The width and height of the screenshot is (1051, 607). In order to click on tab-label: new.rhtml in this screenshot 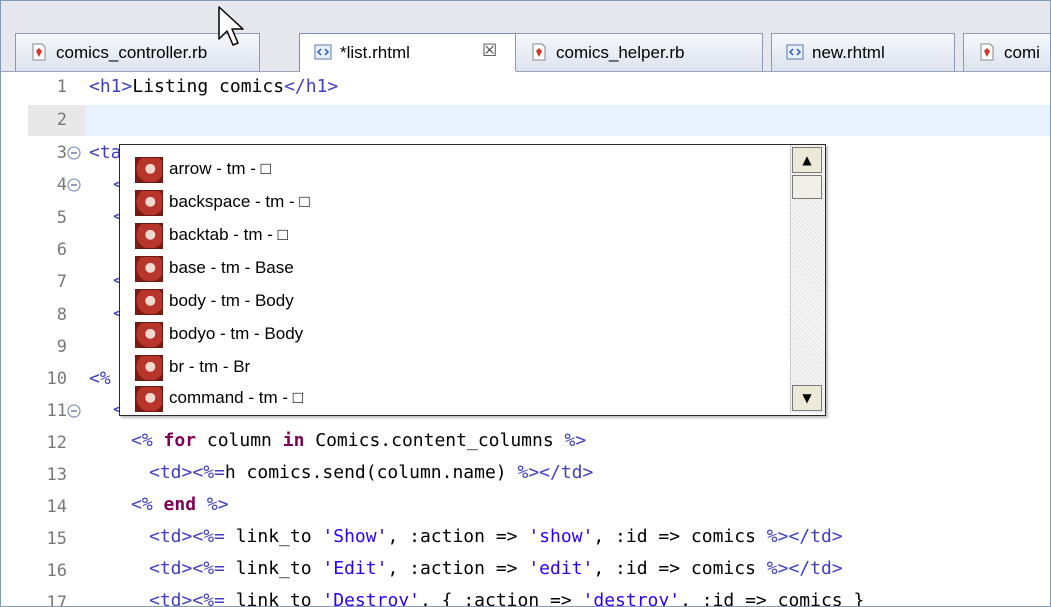, I will do `click(848, 52)`.